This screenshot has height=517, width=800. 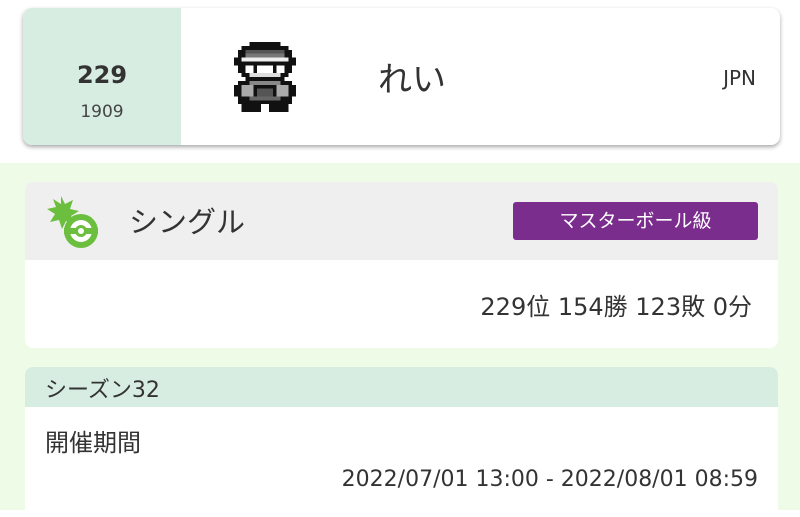 I want to click on battle-record: 229位 154勝 123敗 0分, so click(x=616, y=307).